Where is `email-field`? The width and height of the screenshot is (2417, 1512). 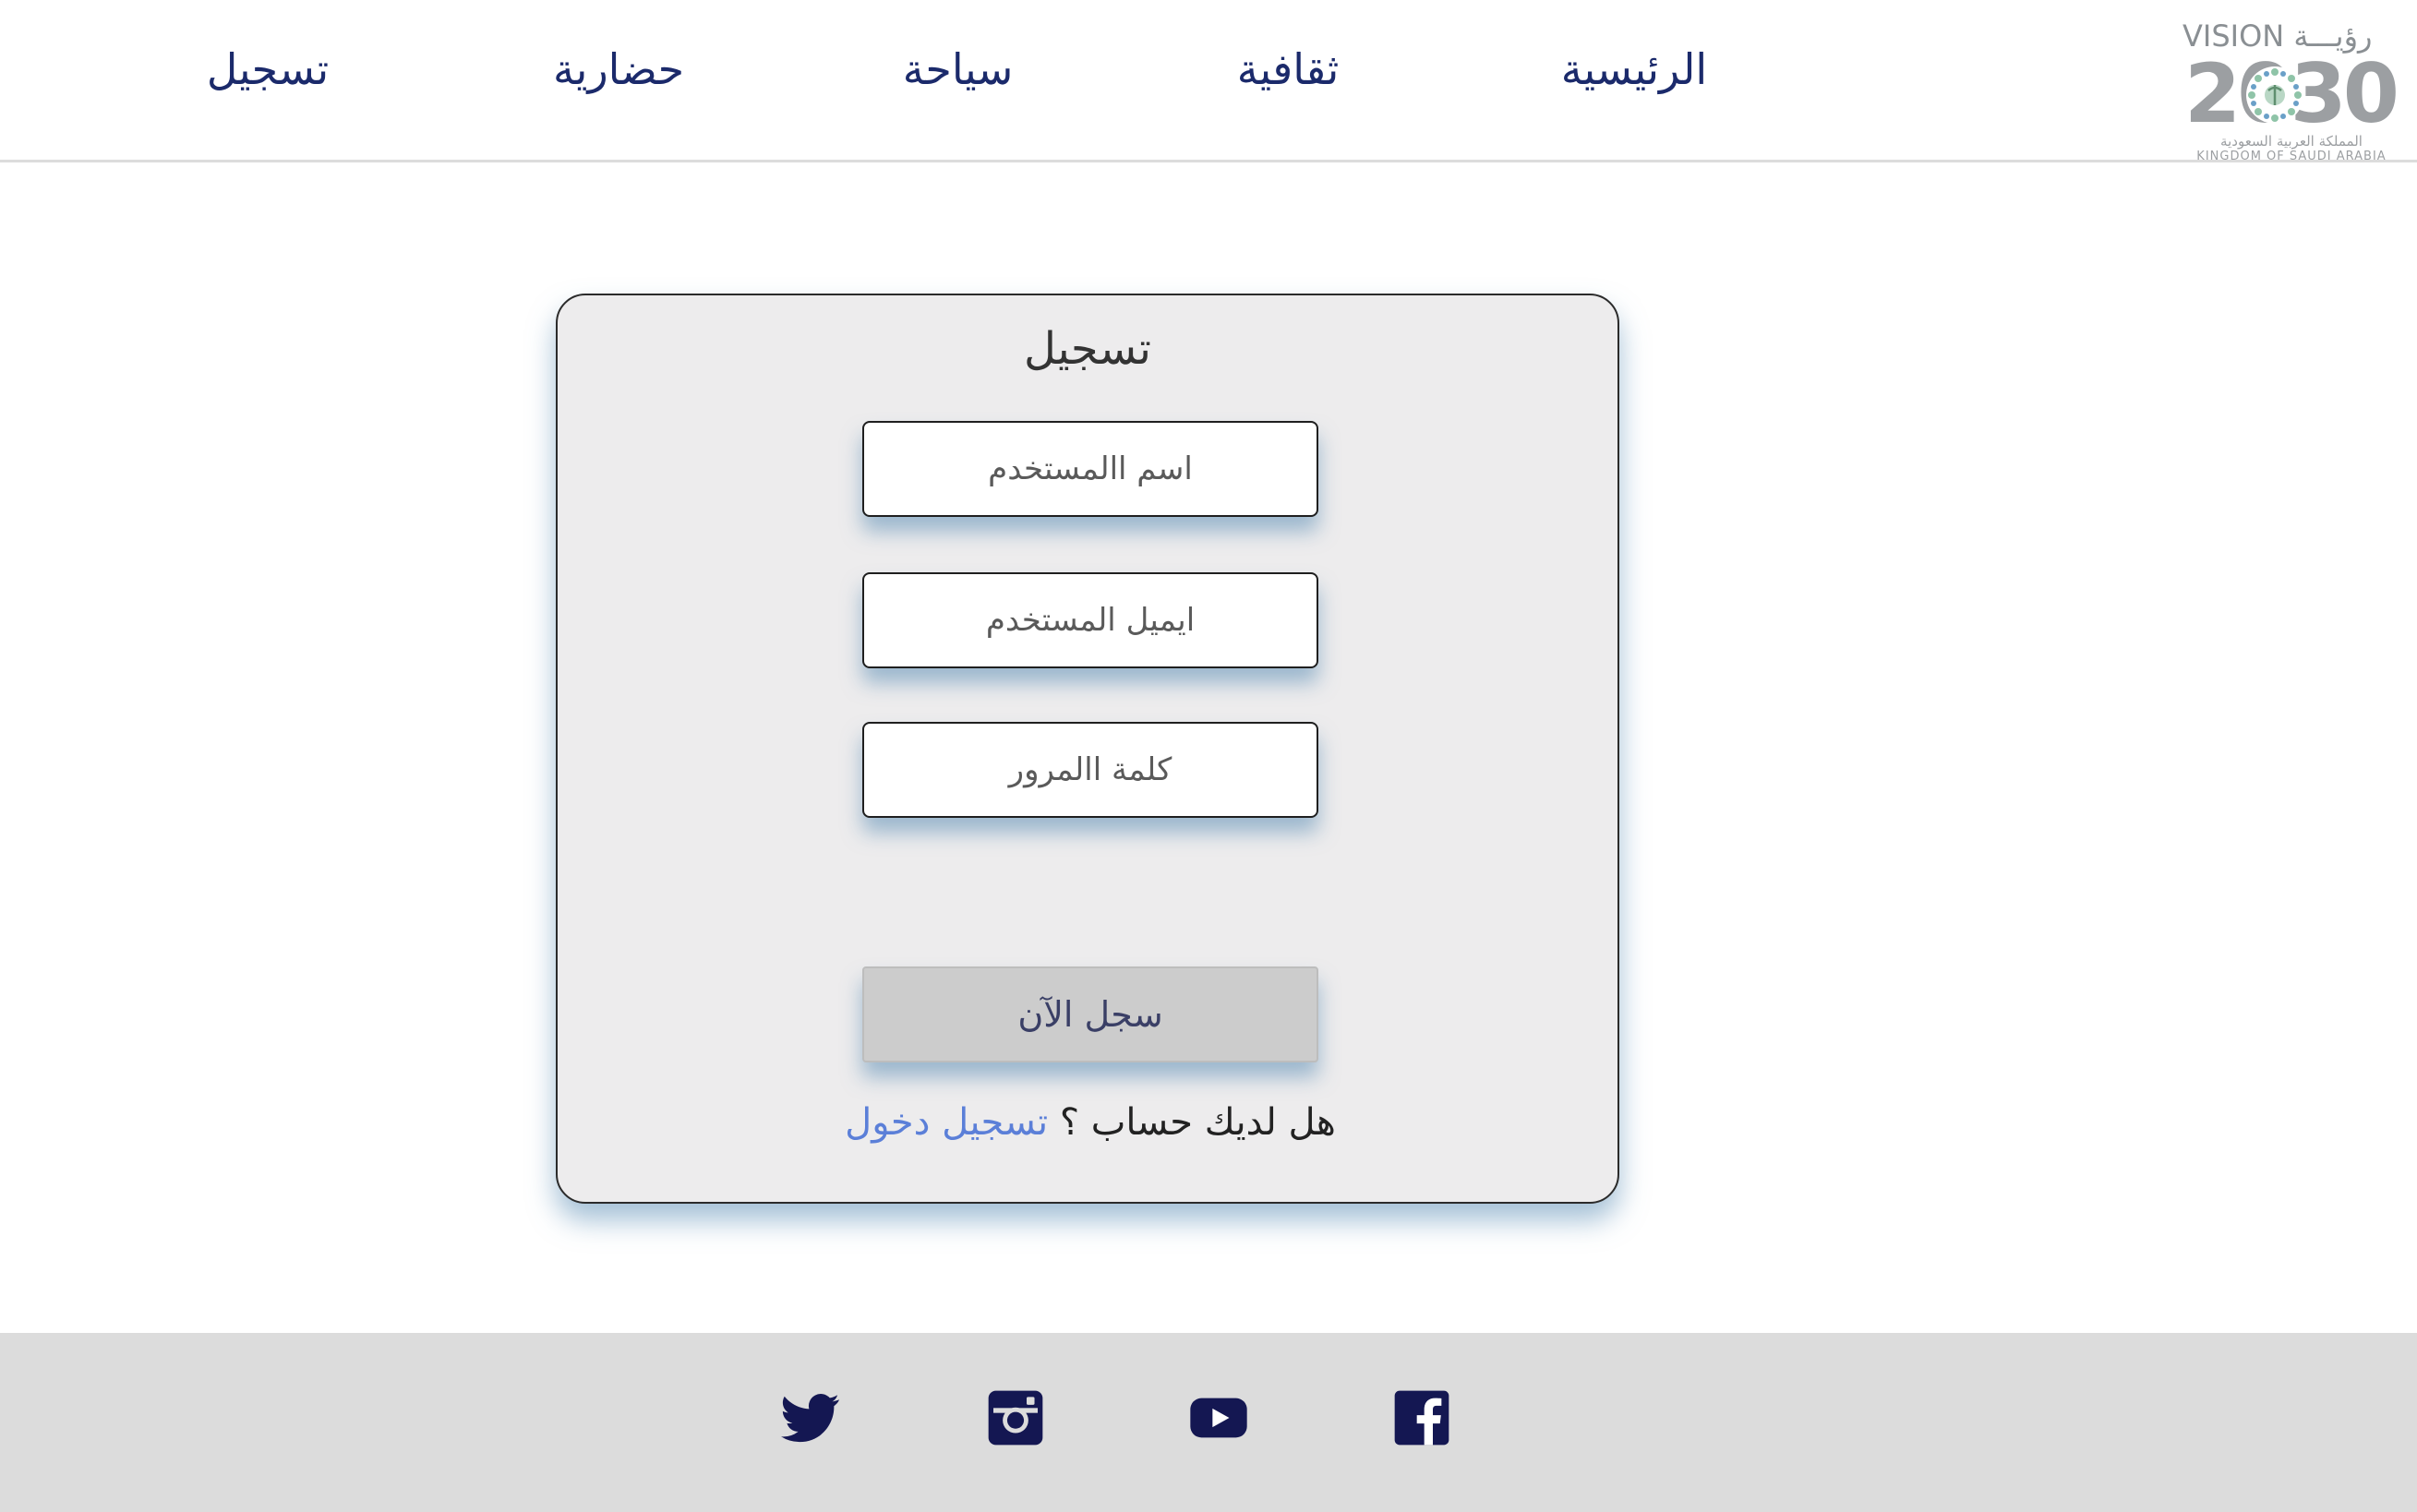 email-field is located at coordinates (1090, 620).